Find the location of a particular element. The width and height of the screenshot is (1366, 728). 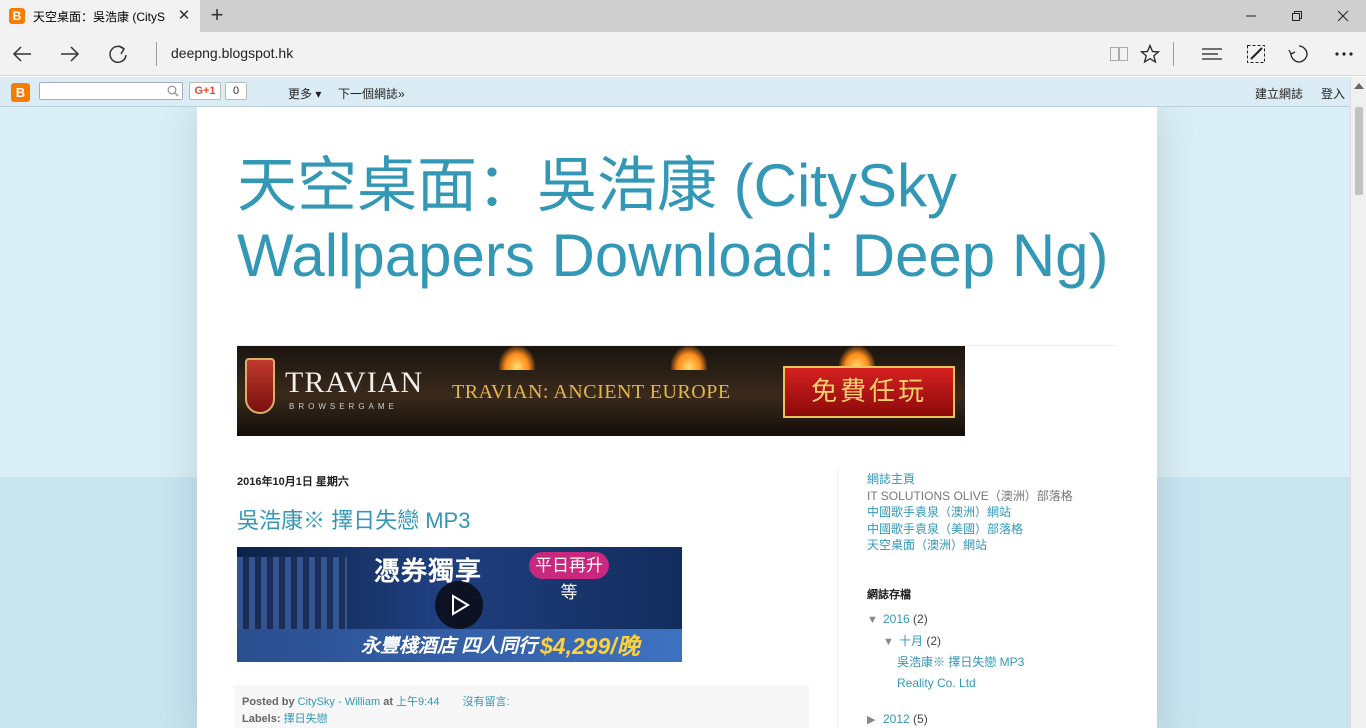

restore-icon is located at coordinates (1297, 16).